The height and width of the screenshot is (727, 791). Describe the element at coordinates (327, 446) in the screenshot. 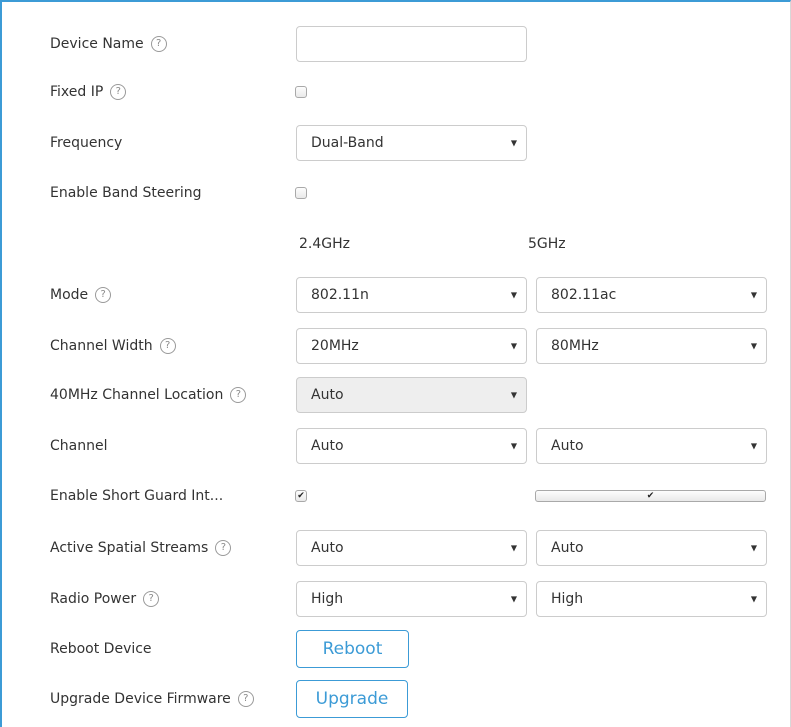

I see `channel-24ghz-value: Auto` at that location.